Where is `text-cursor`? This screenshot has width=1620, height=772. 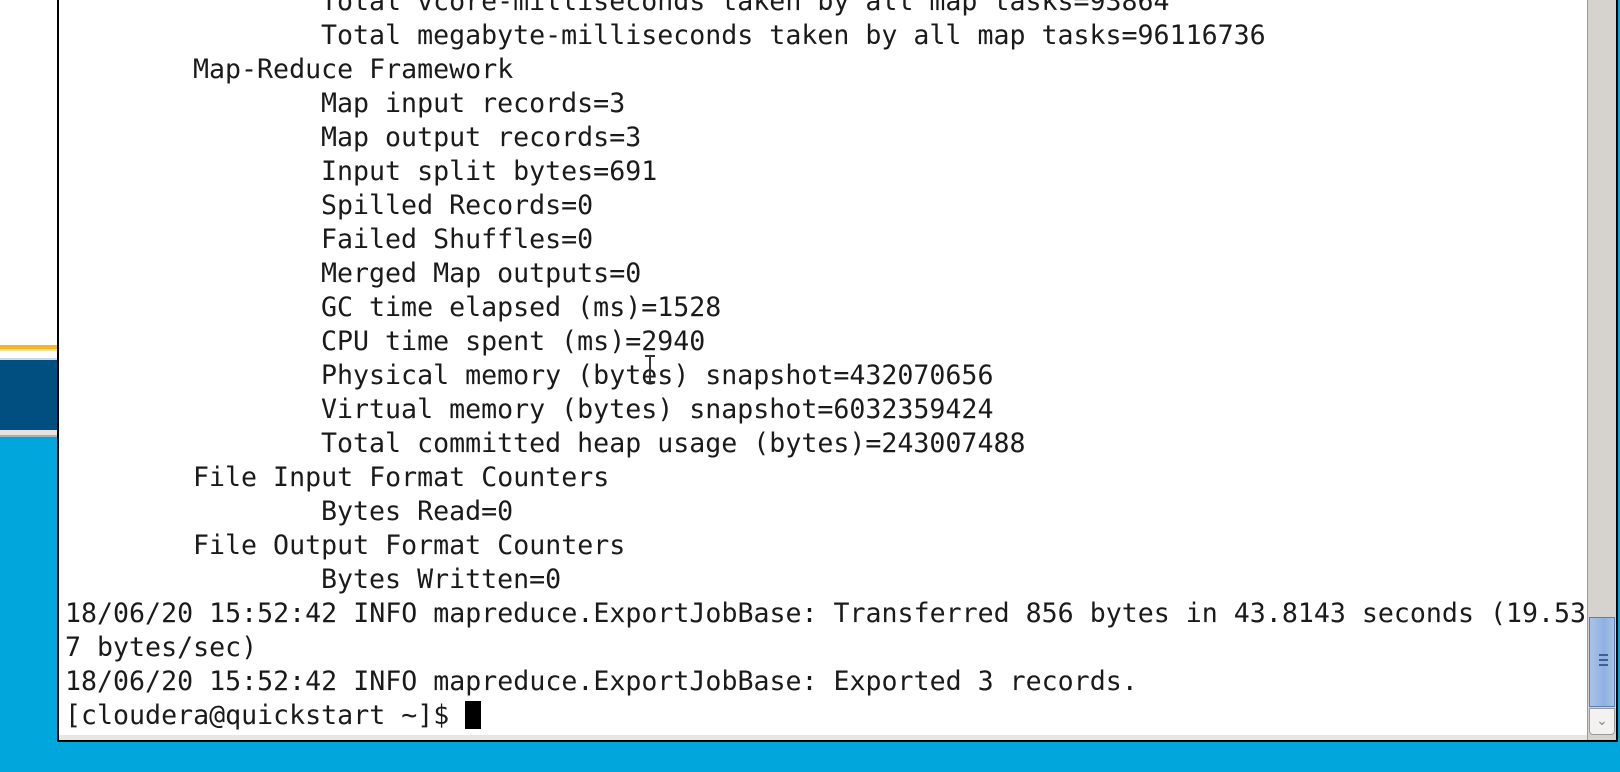
text-cursor is located at coordinates (473, 715).